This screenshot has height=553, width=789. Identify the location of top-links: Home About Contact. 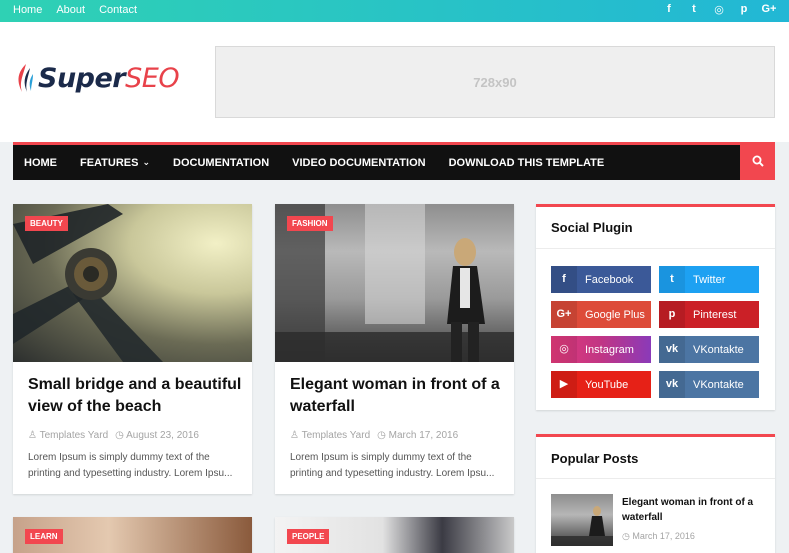
(75, 10).